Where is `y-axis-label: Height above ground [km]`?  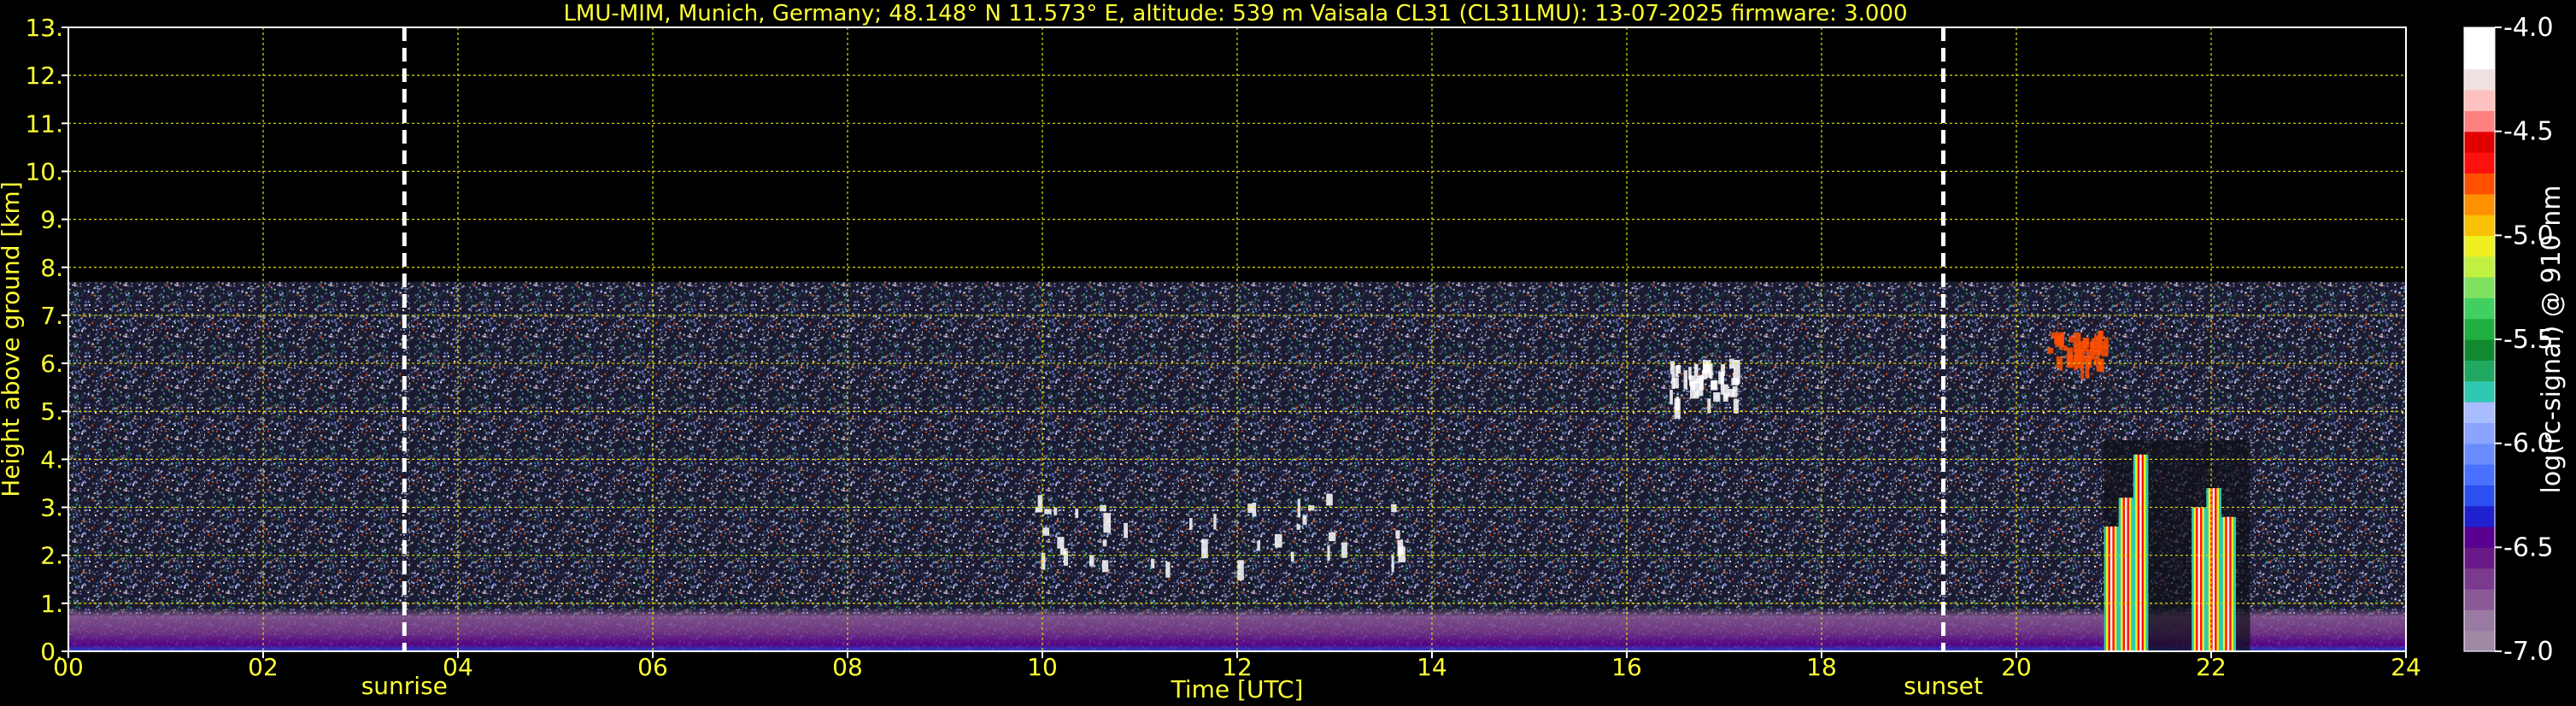 y-axis-label: Height above ground [km] is located at coordinates (12, 339).